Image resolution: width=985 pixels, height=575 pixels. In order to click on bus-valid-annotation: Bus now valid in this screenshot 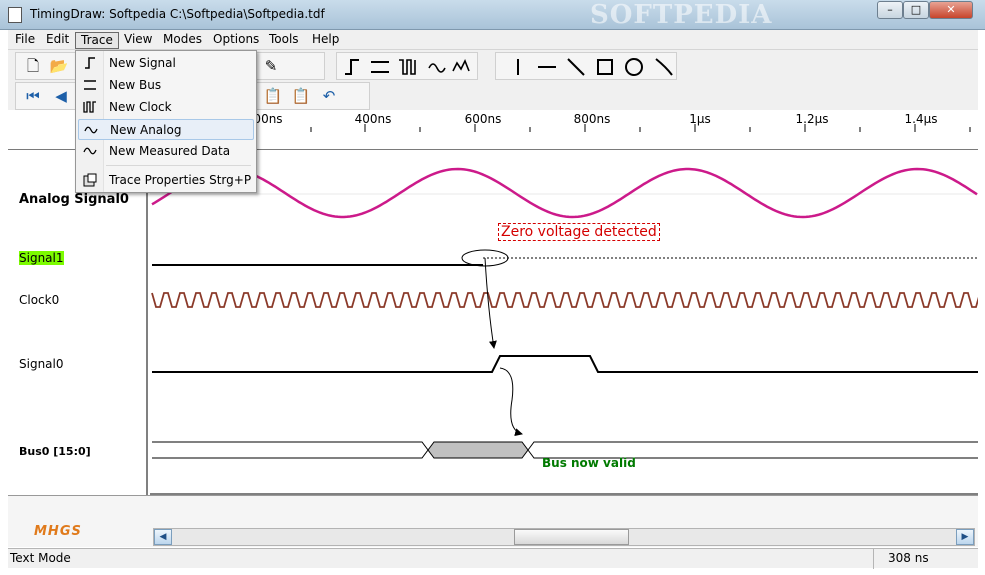, I will do `click(589, 463)`.